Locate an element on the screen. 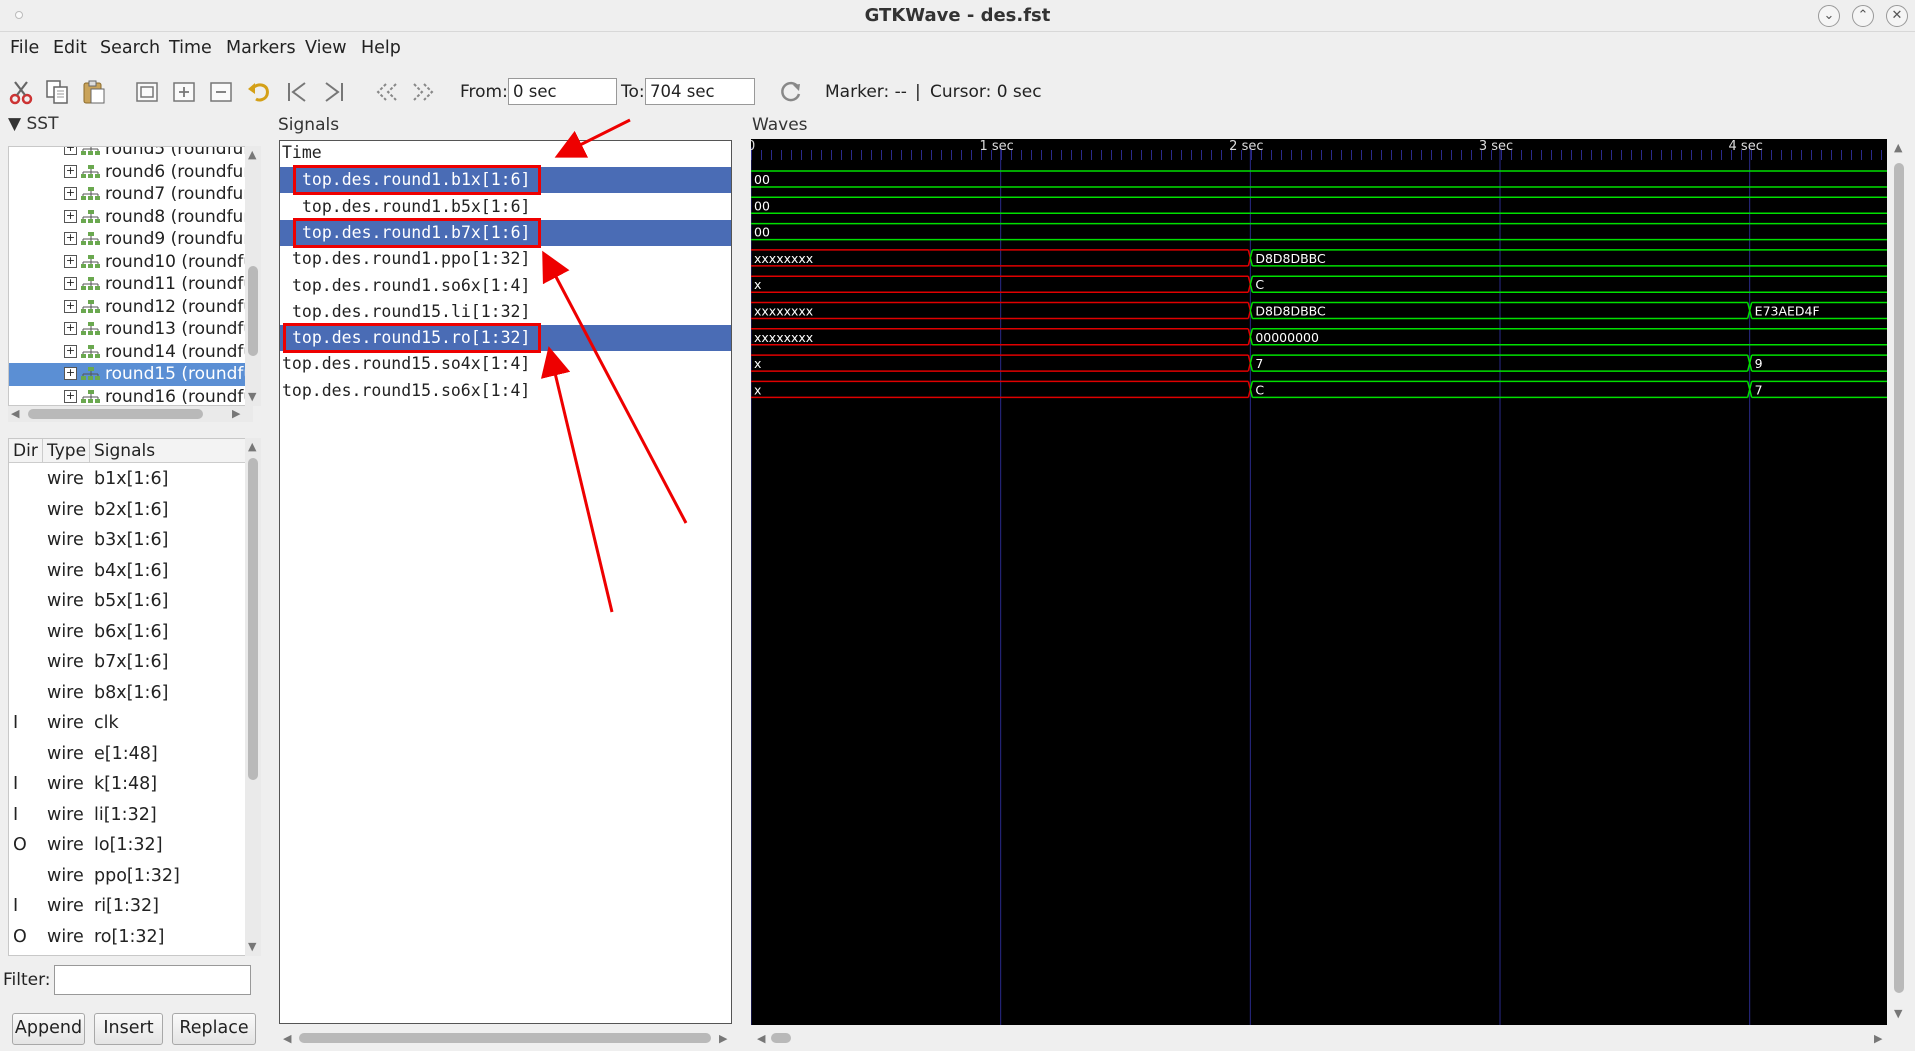 This screenshot has height=1051, width=1915. menu-search: Search is located at coordinates (130, 48).